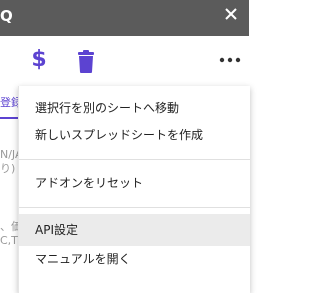 This screenshot has width=320, height=293. I want to click on dialog-title: Q, so click(7, 16).